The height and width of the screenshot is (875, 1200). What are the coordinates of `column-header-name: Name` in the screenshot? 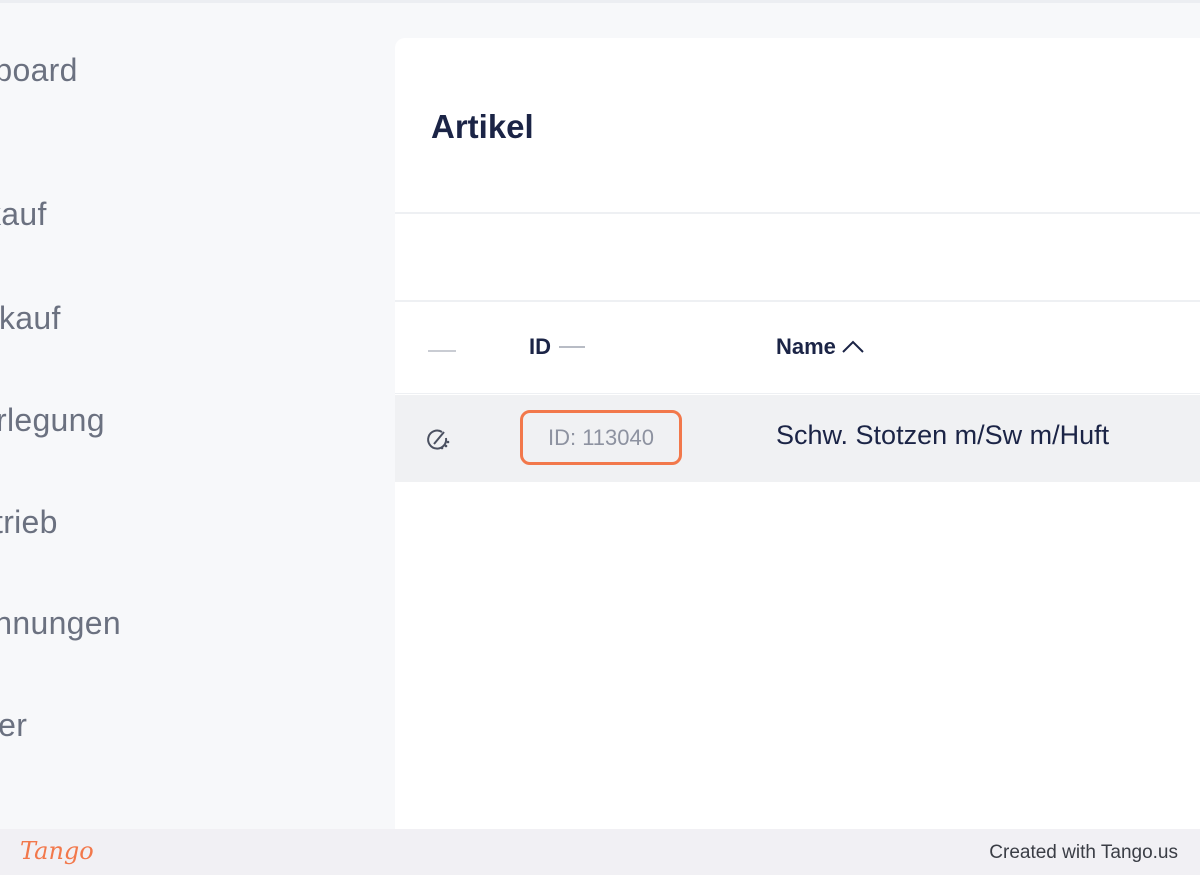 It's located at (821, 347).